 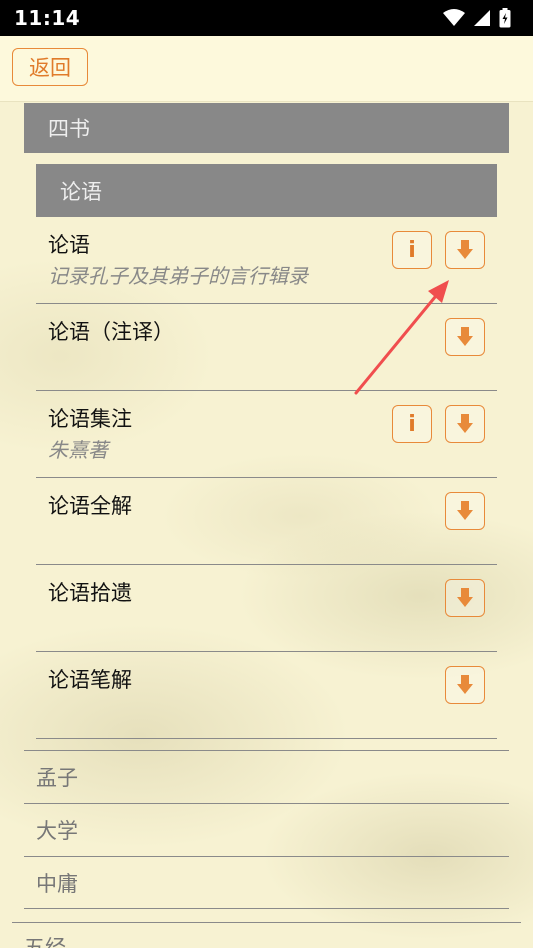 I want to click on book-title: 论语, so click(x=69, y=245).